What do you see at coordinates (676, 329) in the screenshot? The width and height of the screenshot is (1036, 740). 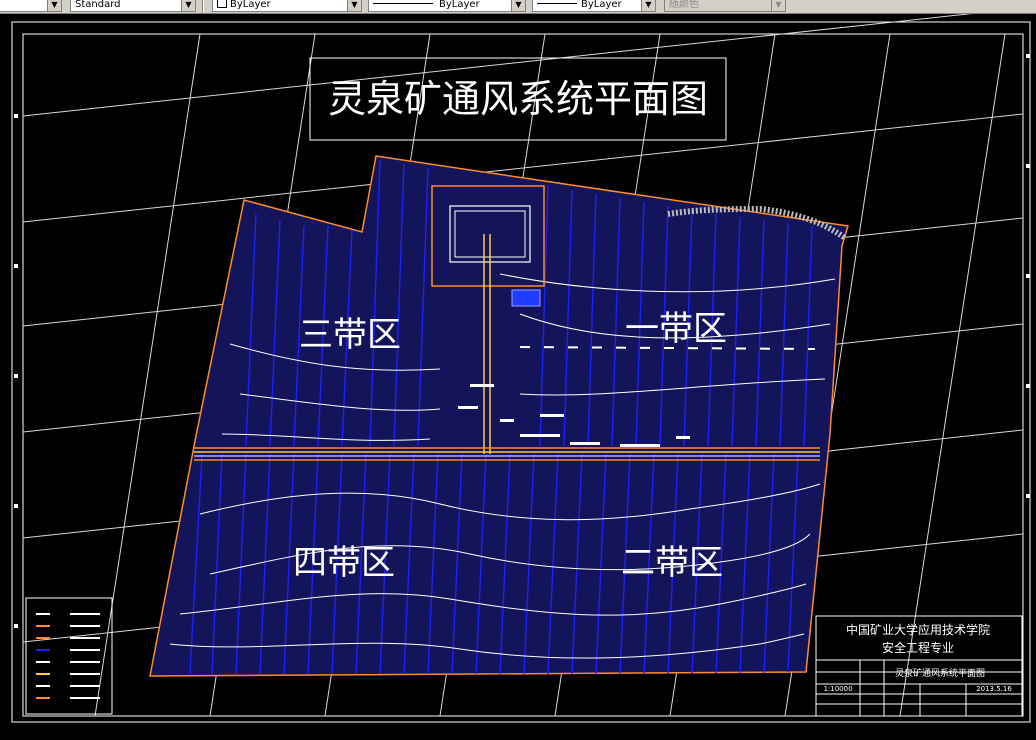 I see `zone-label-1: 一带区` at bounding box center [676, 329].